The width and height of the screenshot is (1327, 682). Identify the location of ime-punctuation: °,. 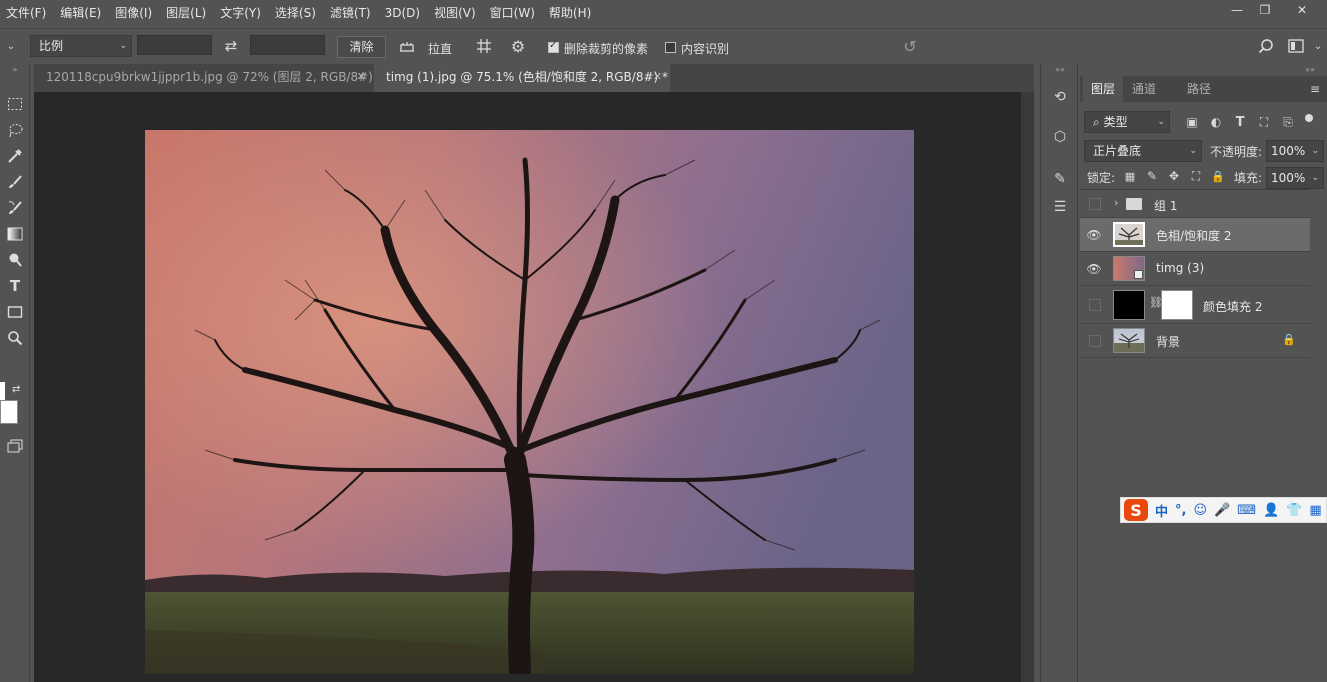
(1180, 510).